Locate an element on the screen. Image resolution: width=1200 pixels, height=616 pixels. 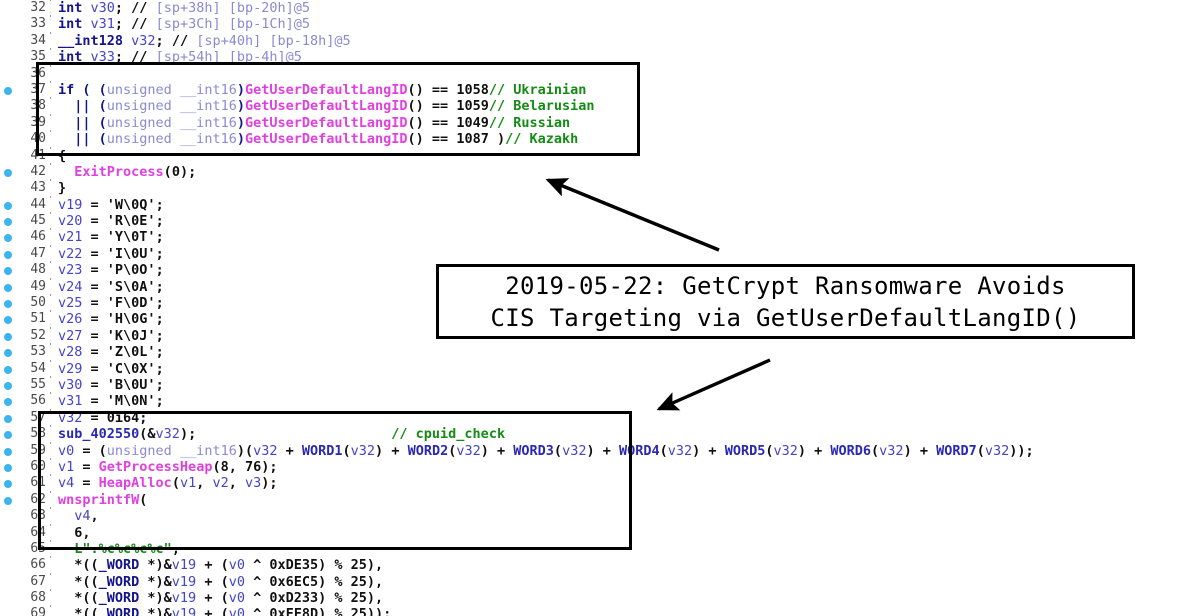
code-line: 43} is located at coordinates (600, 187).